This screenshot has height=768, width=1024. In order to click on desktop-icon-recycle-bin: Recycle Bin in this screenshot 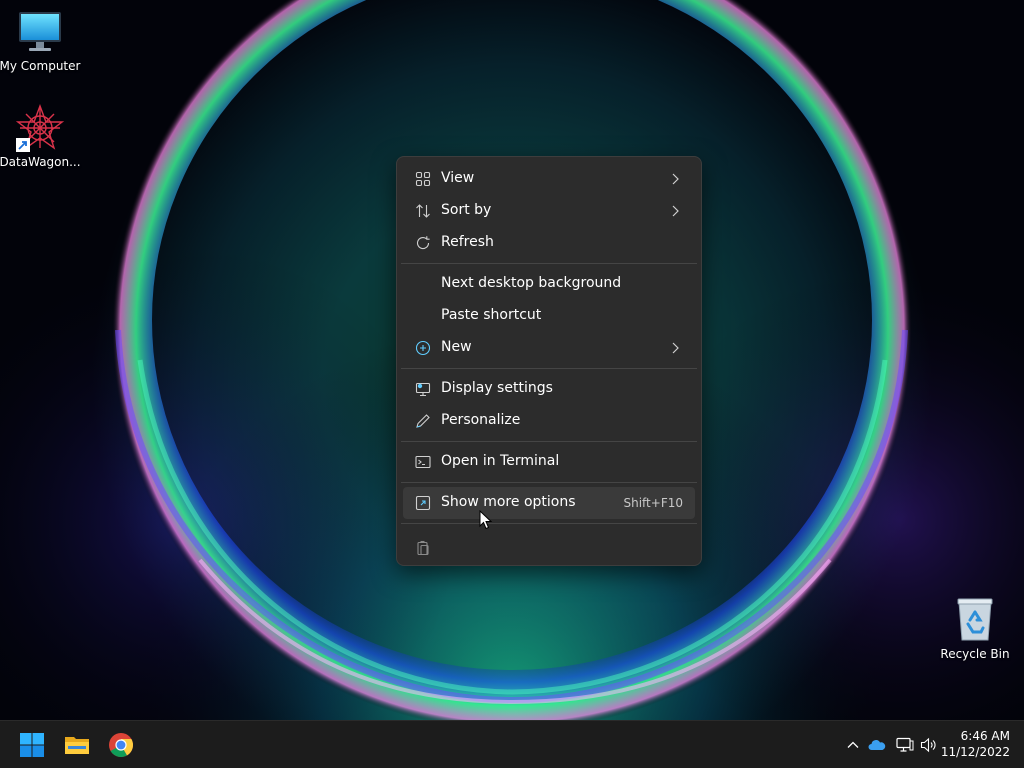, I will do `click(975, 628)`.